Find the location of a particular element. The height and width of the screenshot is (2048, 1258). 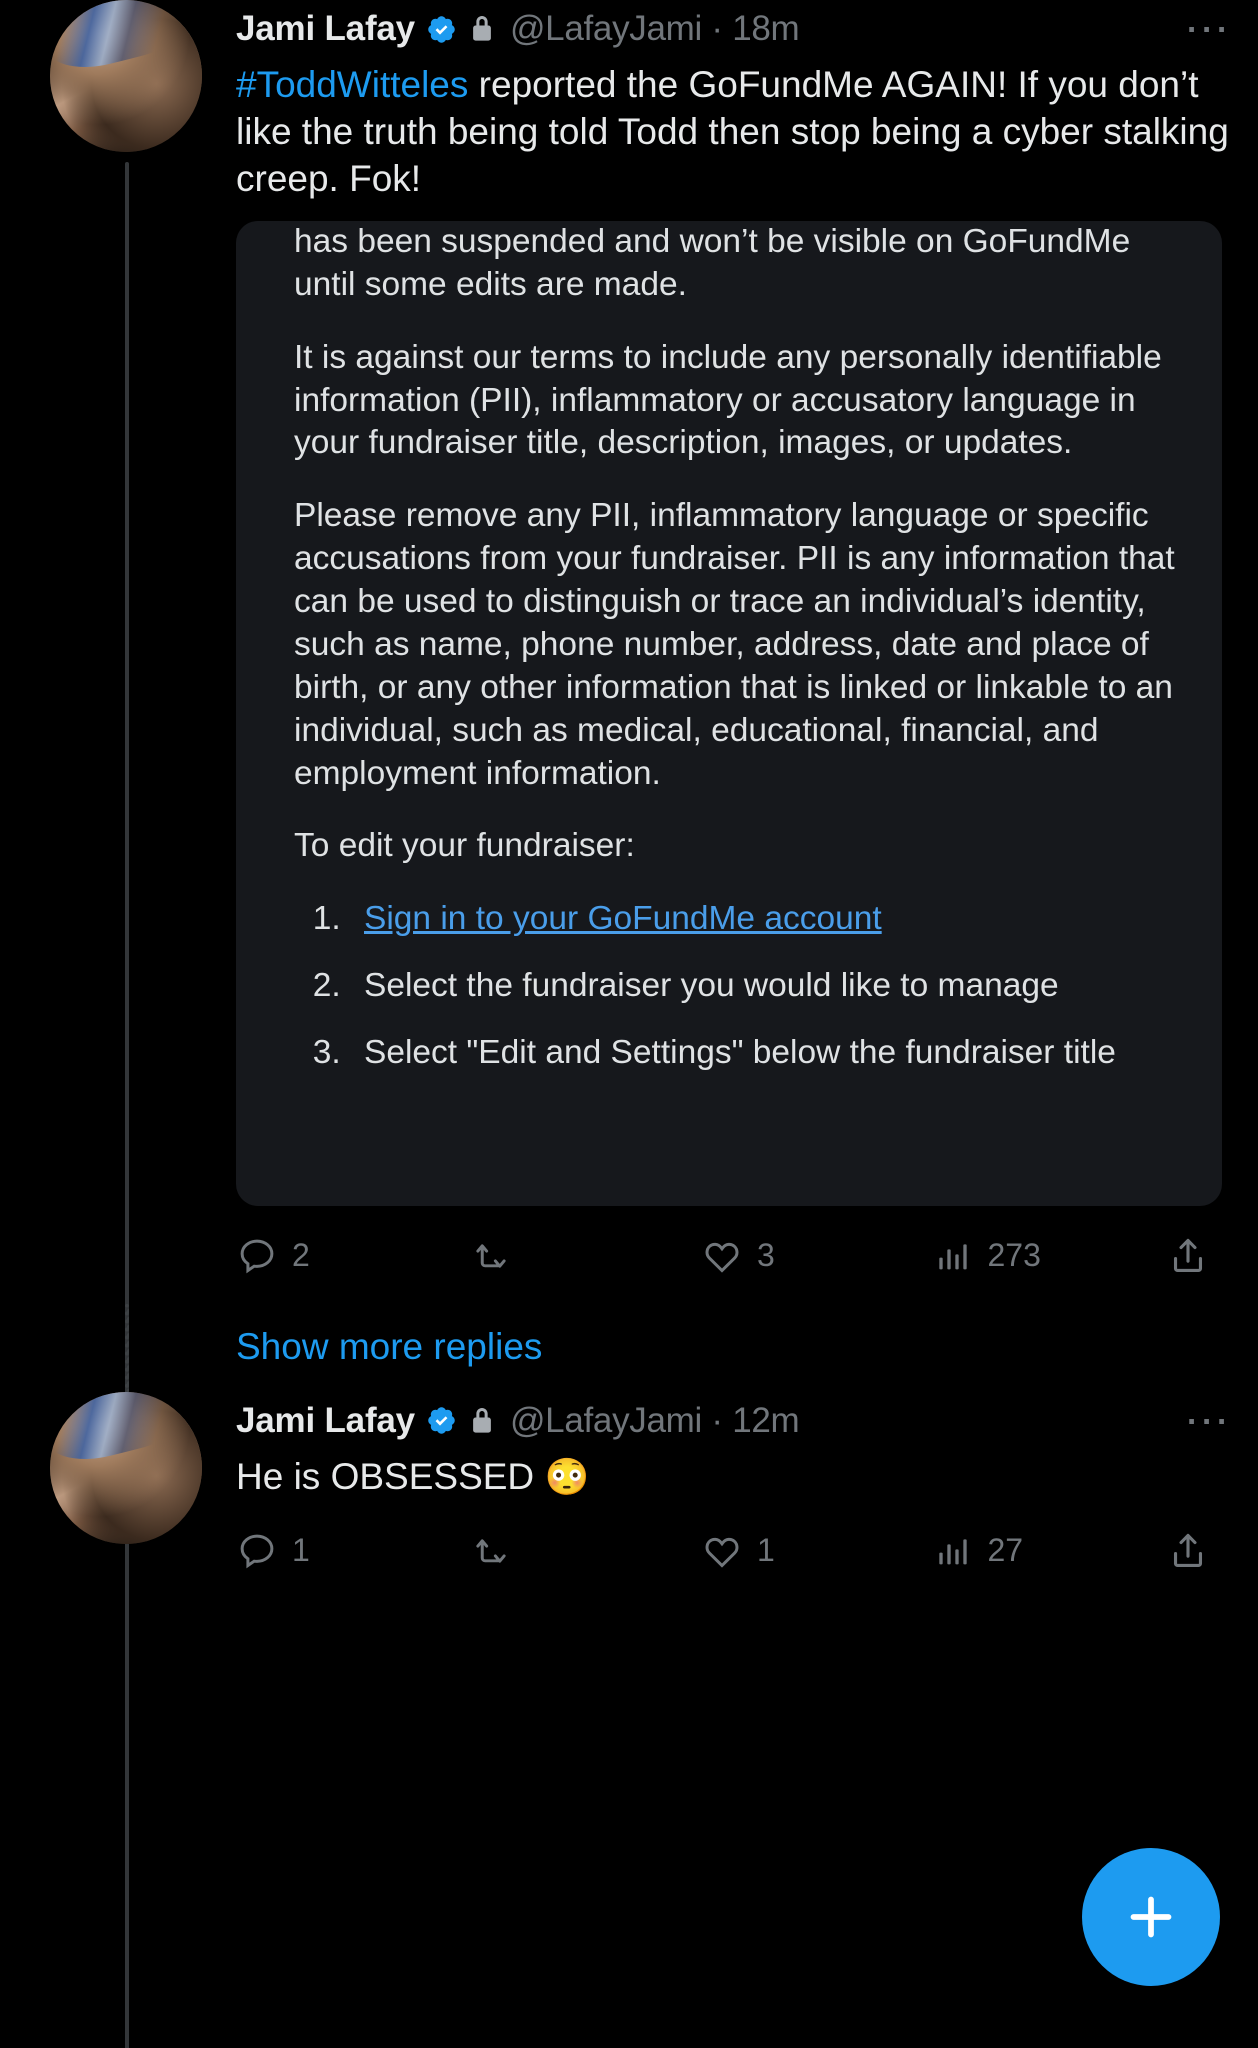

tweet-header: Jami Lafay @LafayJami · 18m ··· is located at coordinates (734, 29).